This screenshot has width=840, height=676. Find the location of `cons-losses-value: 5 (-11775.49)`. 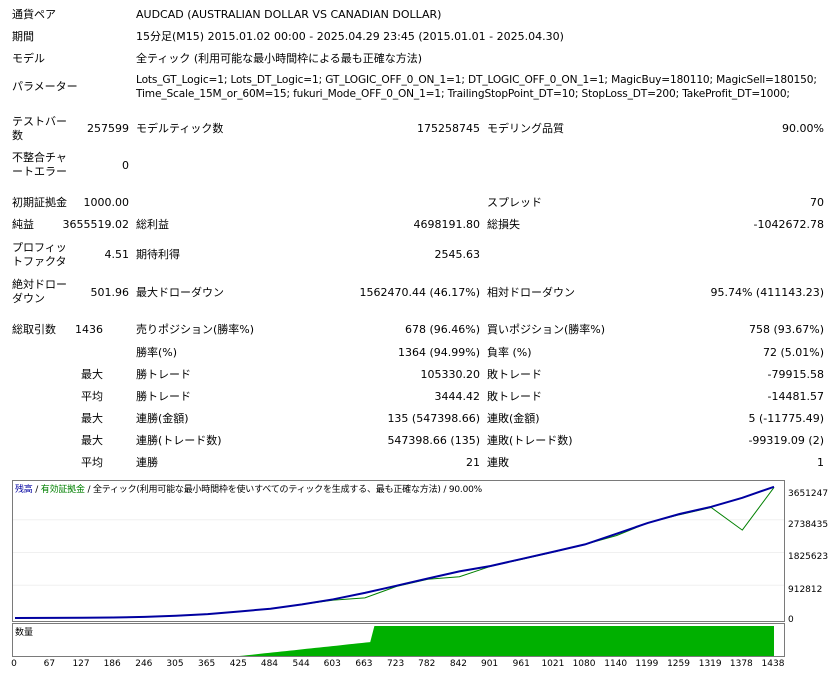

cons-losses-value: 5 (-11775.49) is located at coordinates (786, 418).